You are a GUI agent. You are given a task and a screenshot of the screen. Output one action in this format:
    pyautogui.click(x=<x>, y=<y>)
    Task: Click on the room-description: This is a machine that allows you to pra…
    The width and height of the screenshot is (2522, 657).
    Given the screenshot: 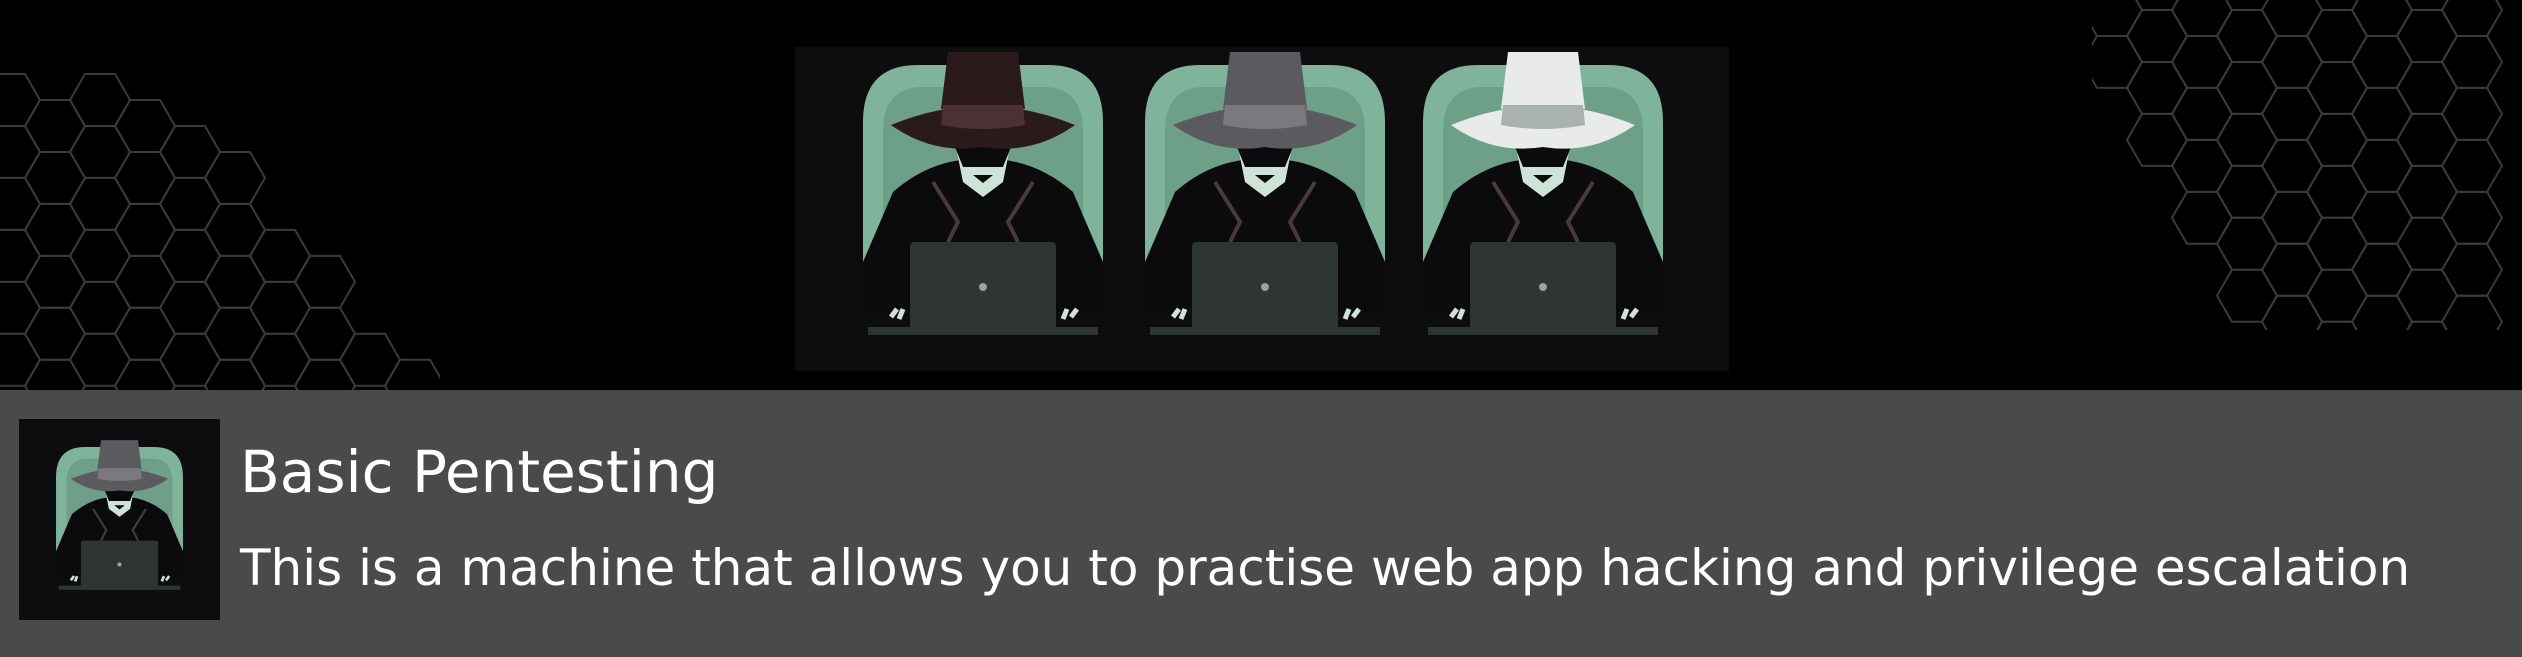 What is the action you would take?
    pyautogui.click(x=1325, y=568)
    